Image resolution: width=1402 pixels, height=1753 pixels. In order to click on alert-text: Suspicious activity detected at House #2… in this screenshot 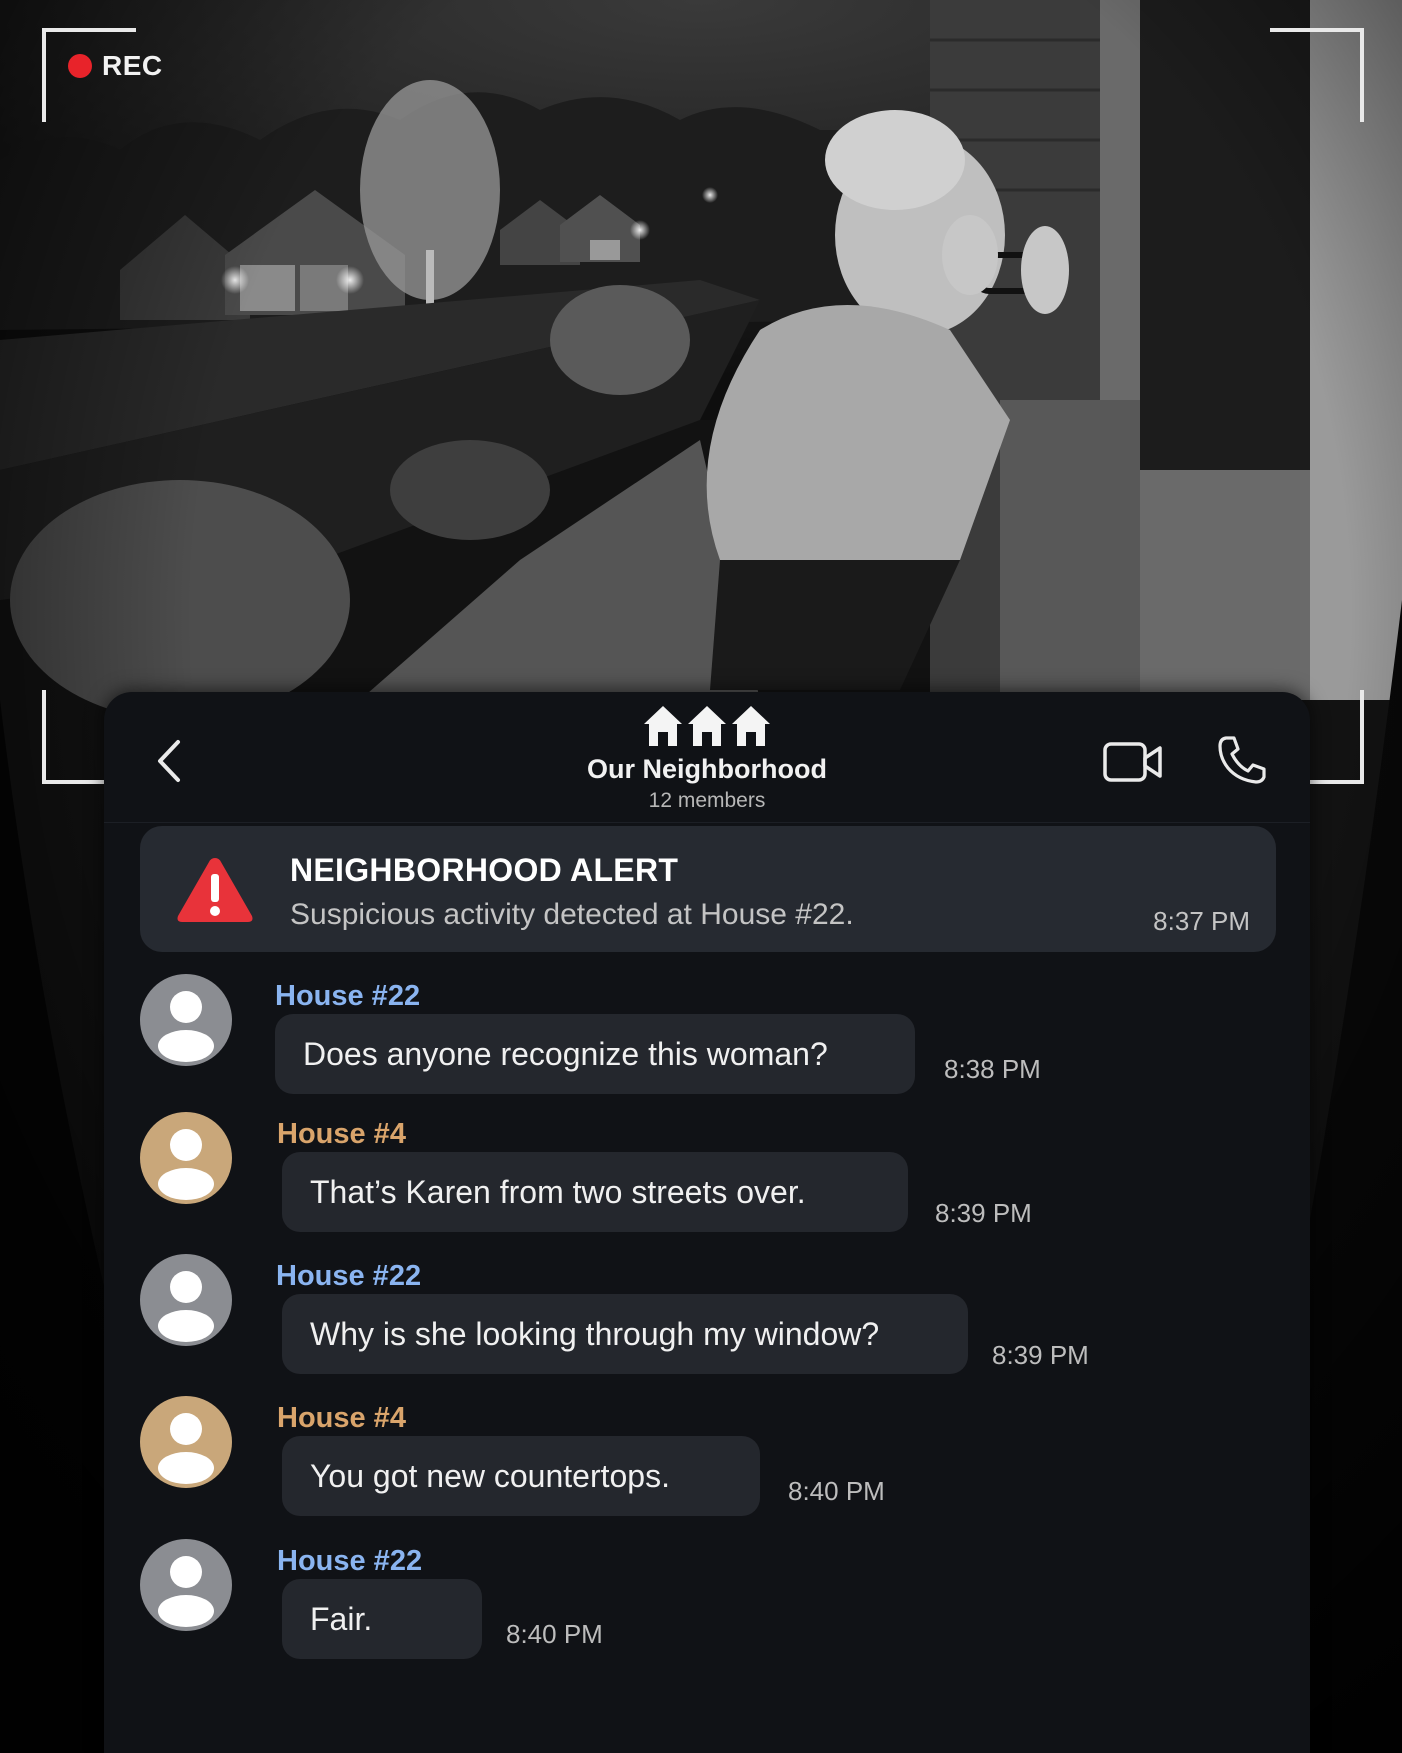, I will do `click(572, 914)`.